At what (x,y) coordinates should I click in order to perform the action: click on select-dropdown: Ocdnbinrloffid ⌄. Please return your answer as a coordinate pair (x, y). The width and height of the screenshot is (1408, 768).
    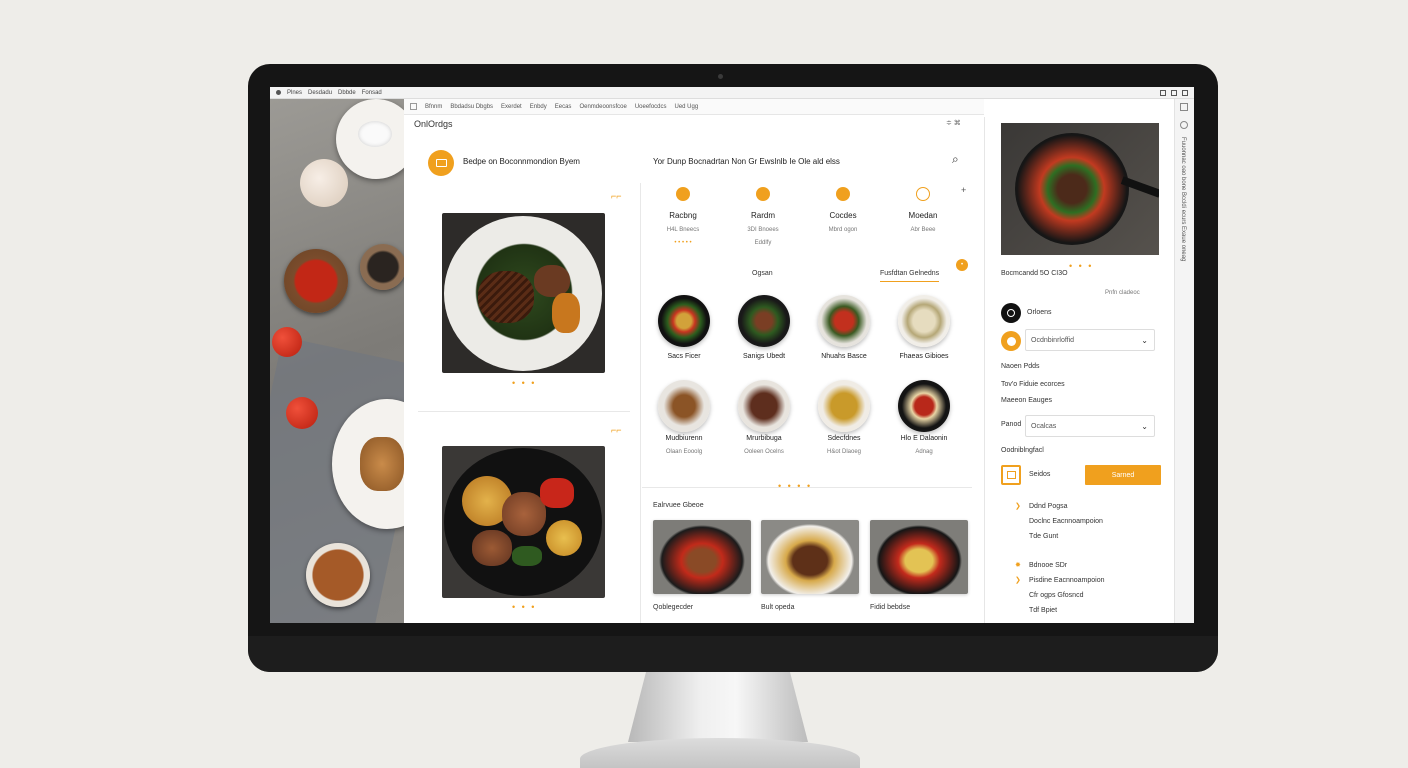
    Looking at the image, I should click on (1090, 340).